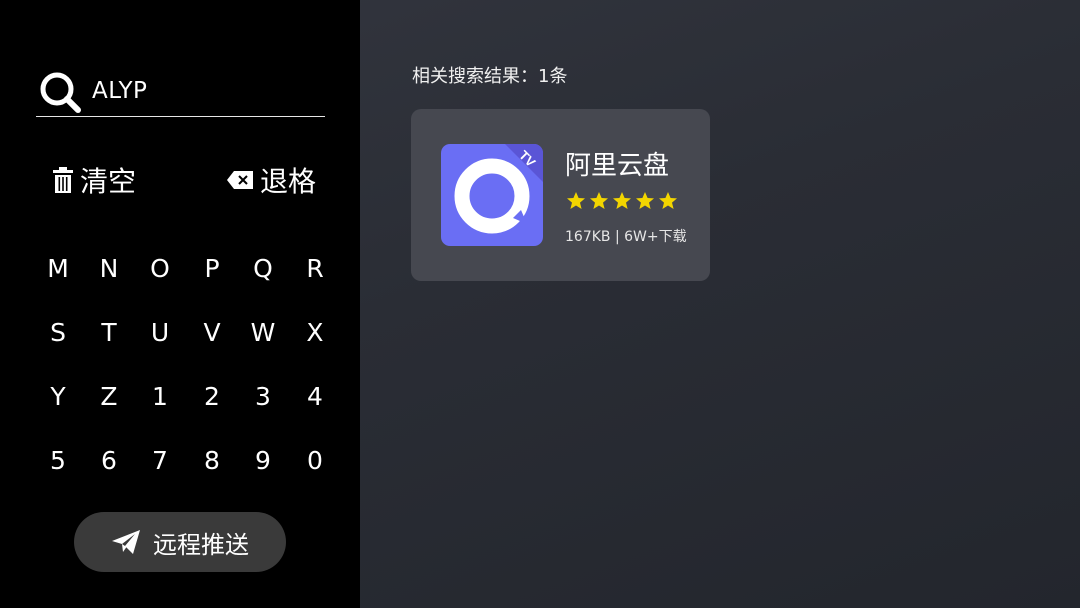  I want to click on app-result-card: TV 阿里云盘 167KB | 6W+下载, so click(560, 195).